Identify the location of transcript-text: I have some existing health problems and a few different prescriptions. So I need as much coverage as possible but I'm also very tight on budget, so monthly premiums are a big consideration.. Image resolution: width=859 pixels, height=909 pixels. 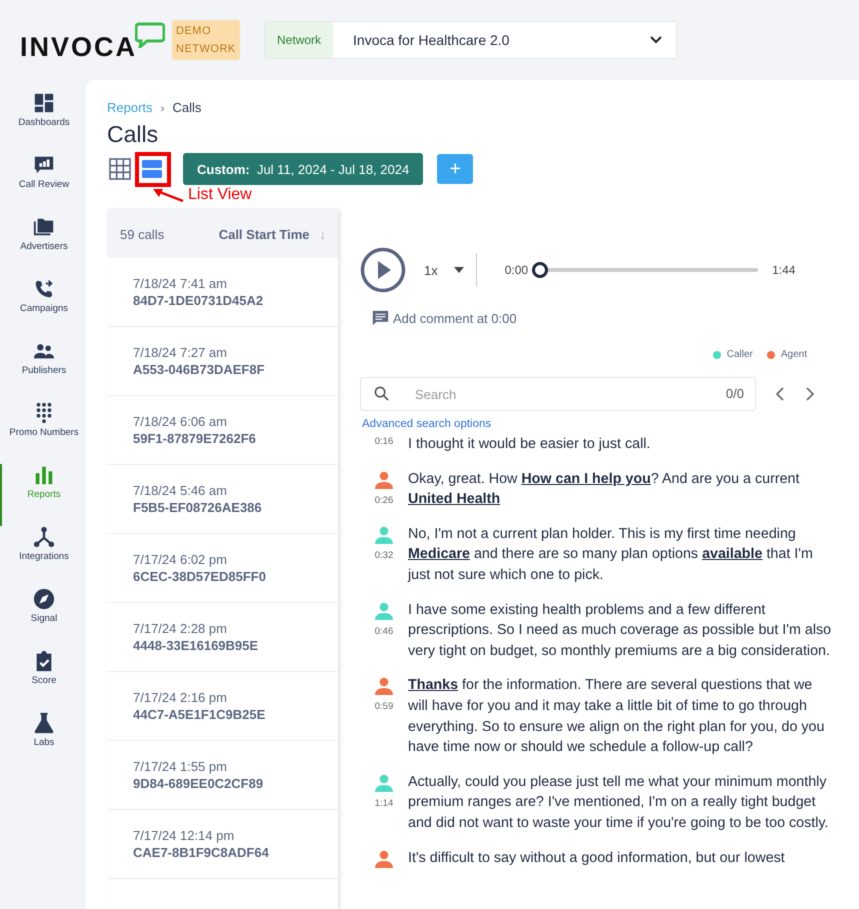
(620, 630).